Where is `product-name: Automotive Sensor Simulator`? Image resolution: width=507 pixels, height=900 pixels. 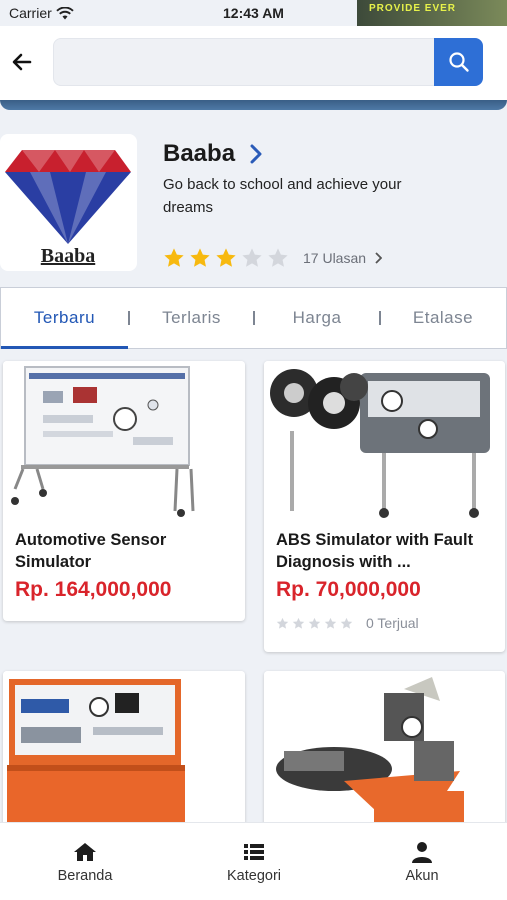 product-name: Automotive Sensor Simulator is located at coordinates (91, 551).